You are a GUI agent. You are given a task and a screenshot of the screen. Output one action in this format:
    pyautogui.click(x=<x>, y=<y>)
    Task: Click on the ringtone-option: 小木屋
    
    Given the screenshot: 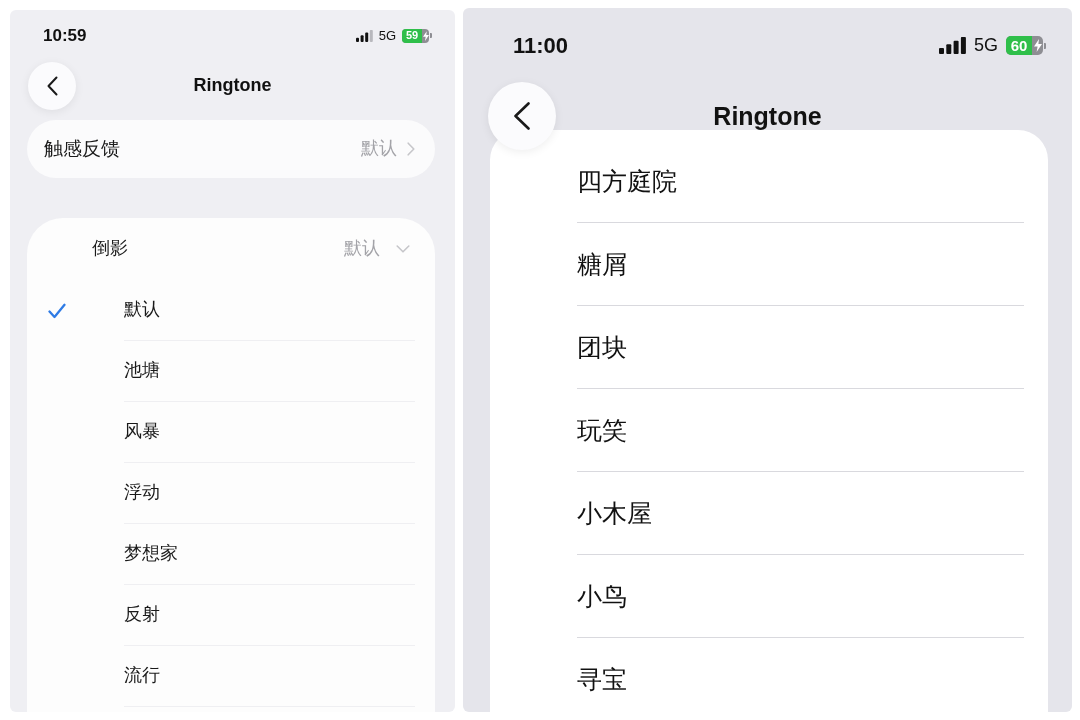 What is the action you would take?
    pyautogui.click(x=614, y=513)
    